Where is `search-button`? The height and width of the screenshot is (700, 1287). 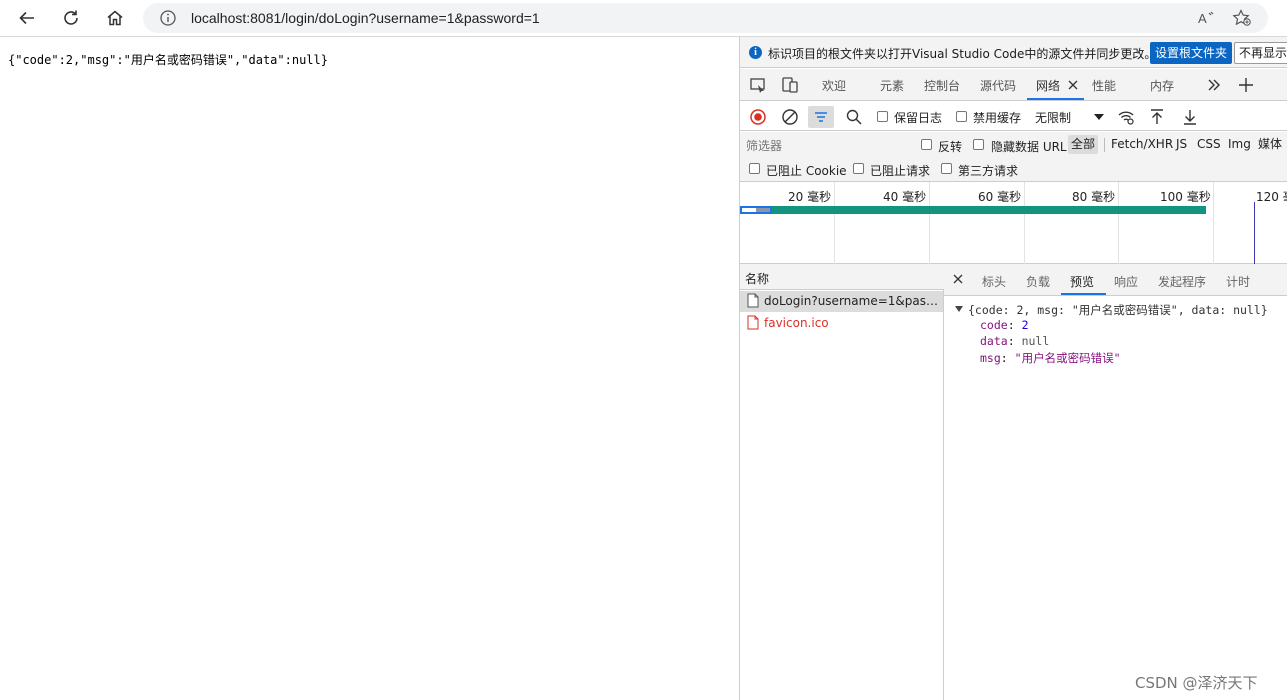 search-button is located at coordinates (854, 117).